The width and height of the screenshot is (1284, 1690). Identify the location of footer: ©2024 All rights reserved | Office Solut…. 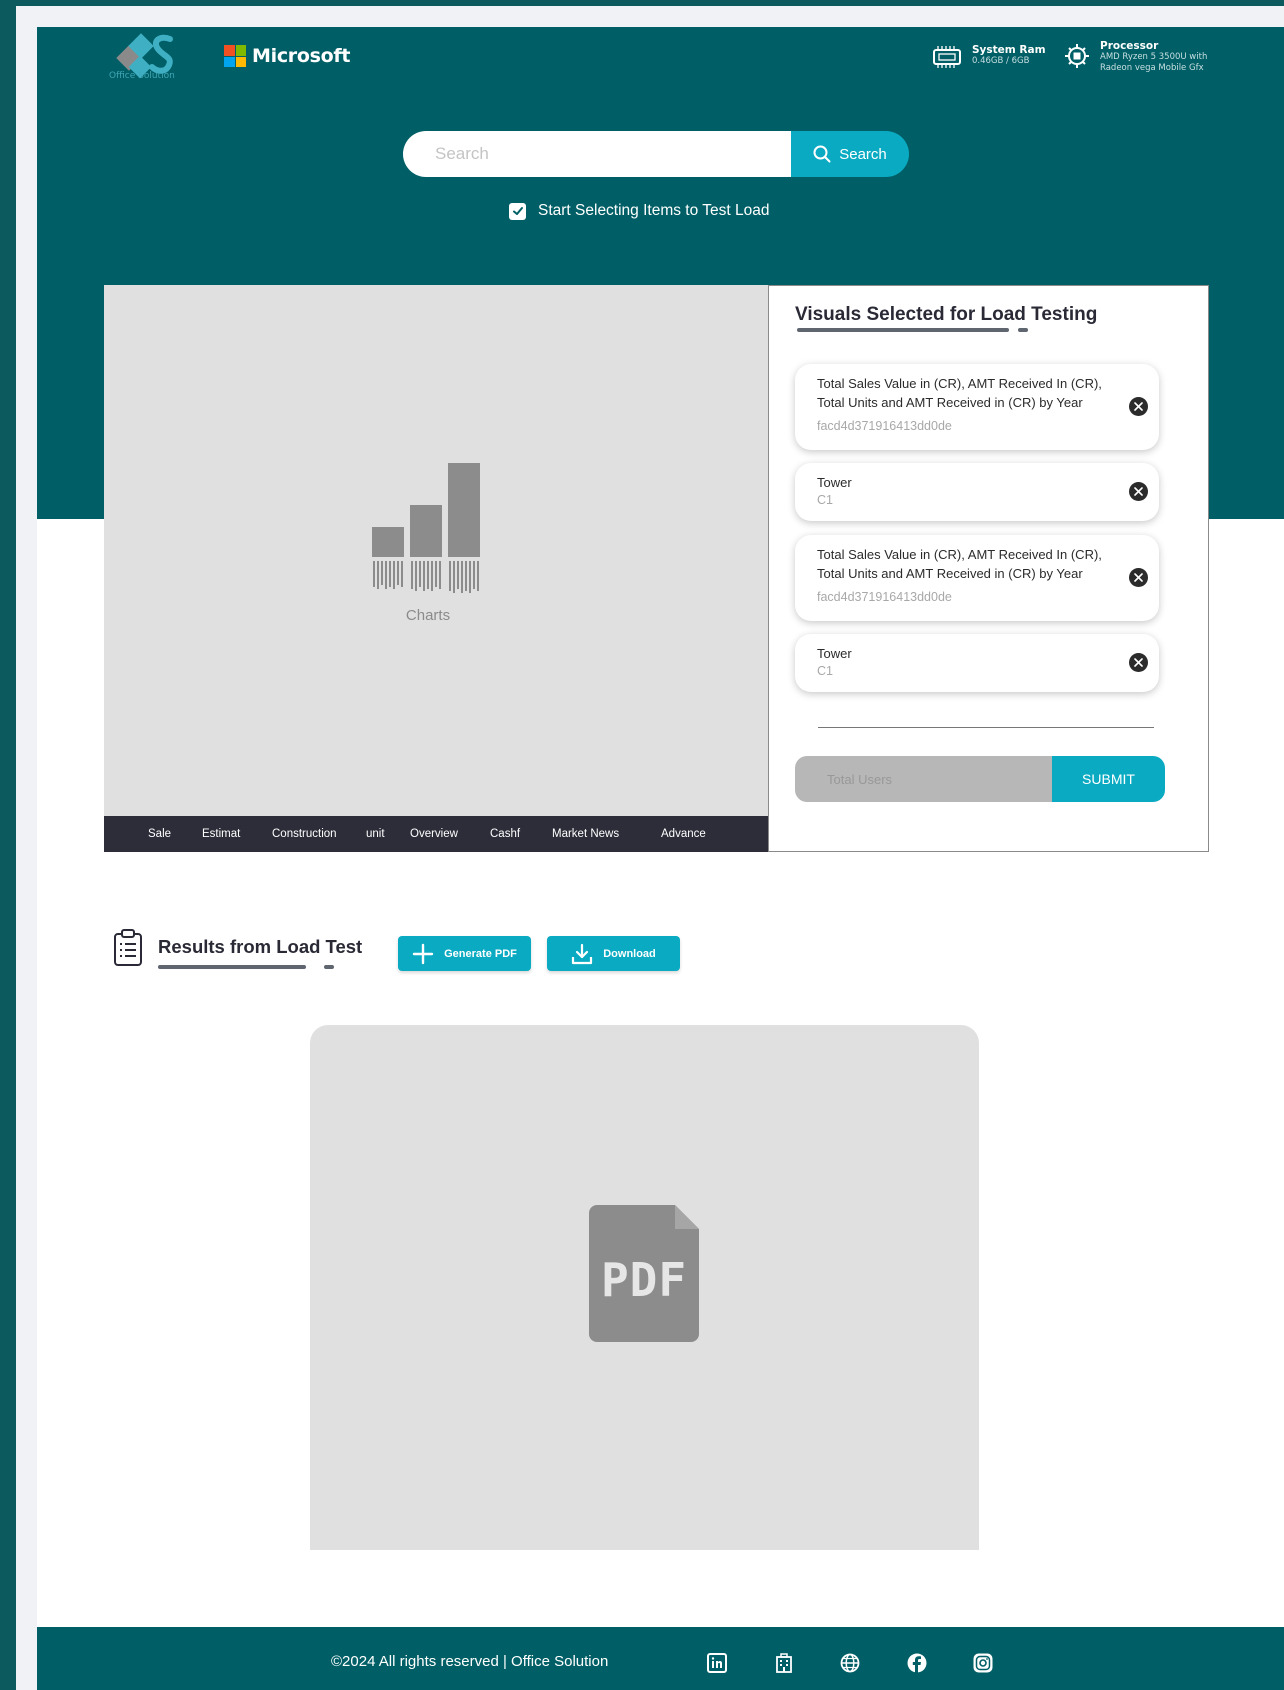
(660, 1658).